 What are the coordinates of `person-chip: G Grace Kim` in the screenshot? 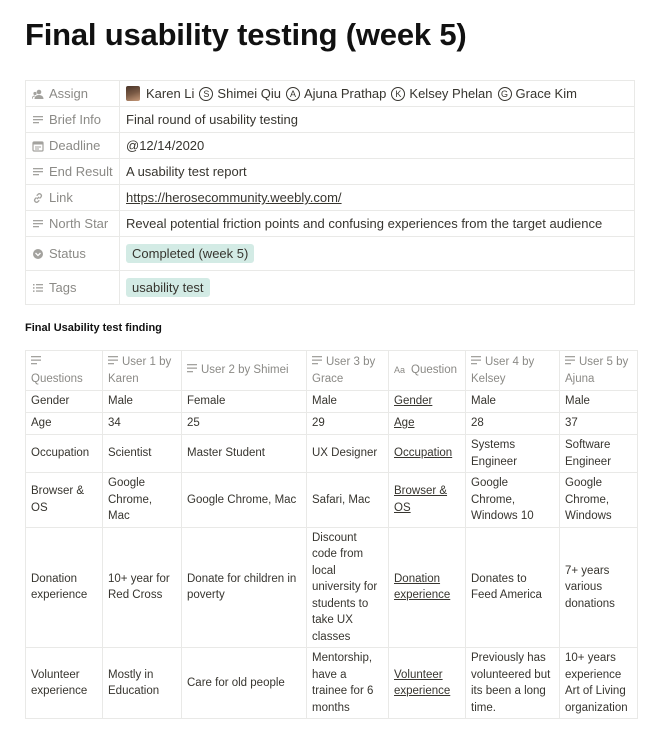 It's located at (537, 93).